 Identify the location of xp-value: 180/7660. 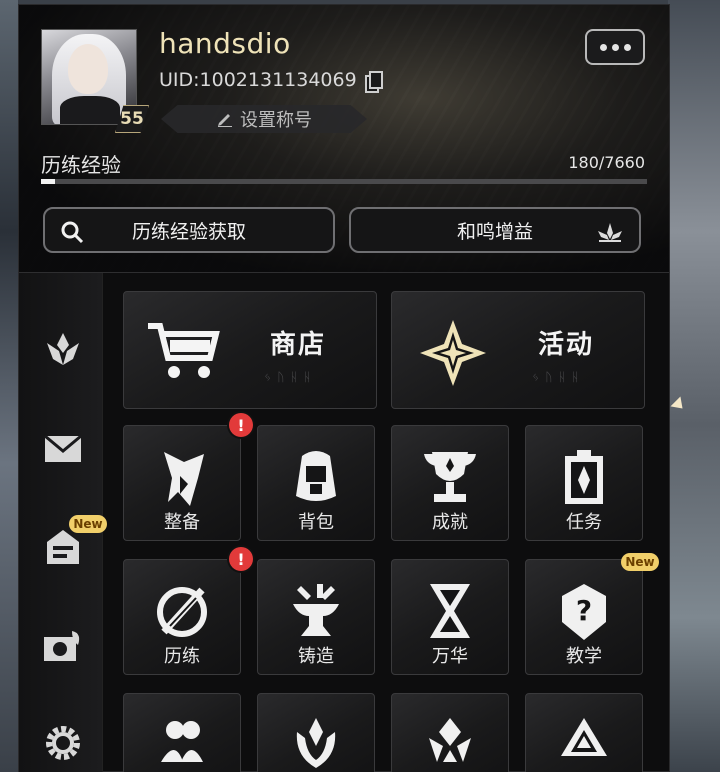
(606, 162).